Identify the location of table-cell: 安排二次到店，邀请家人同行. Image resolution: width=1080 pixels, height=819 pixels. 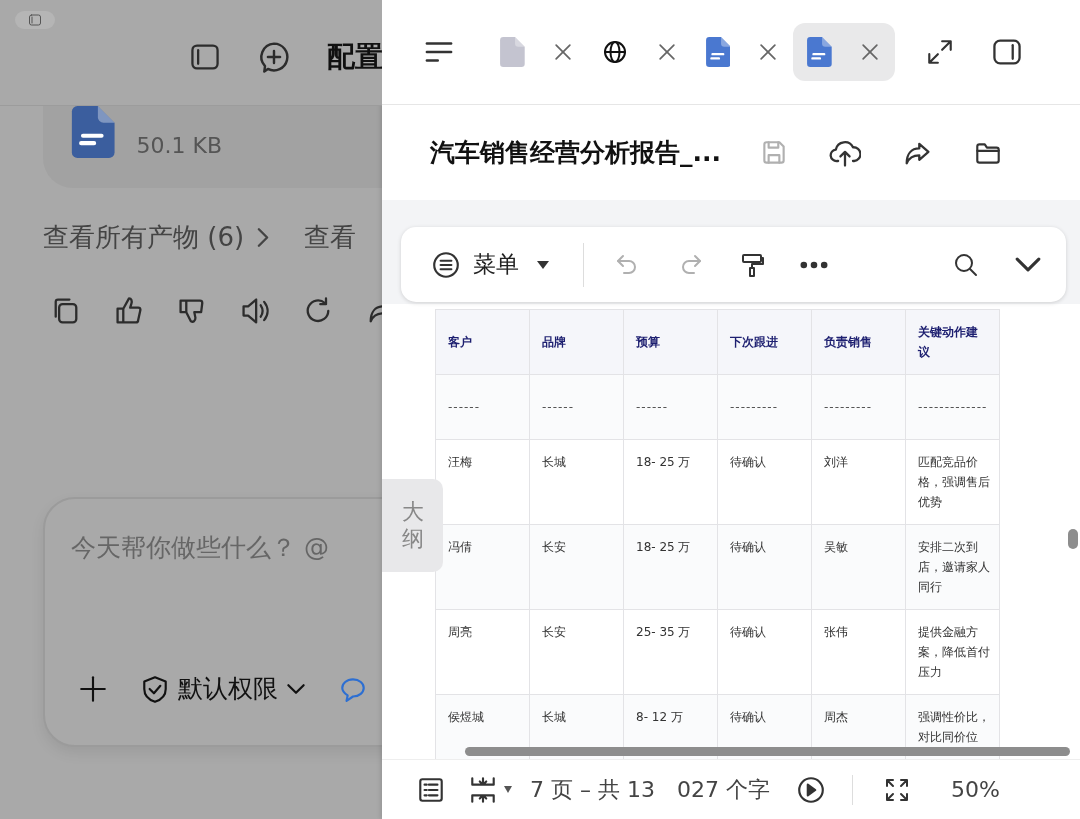
(952, 567).